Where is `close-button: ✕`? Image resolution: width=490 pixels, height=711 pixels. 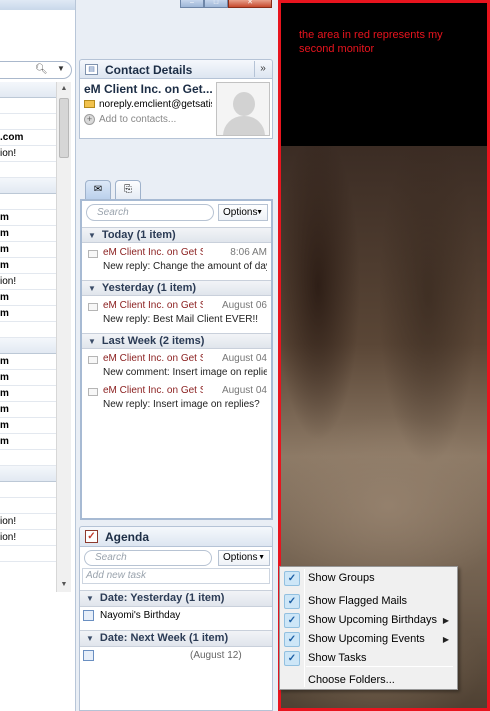
close-button: ✕ is located at coordinates (250, 4).